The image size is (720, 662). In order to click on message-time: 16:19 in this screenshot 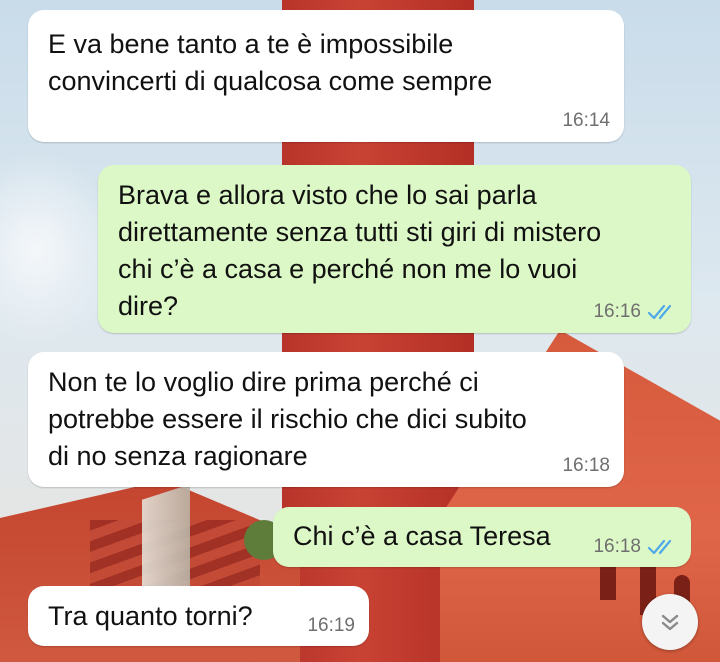, I will do `click(331, 625)`.